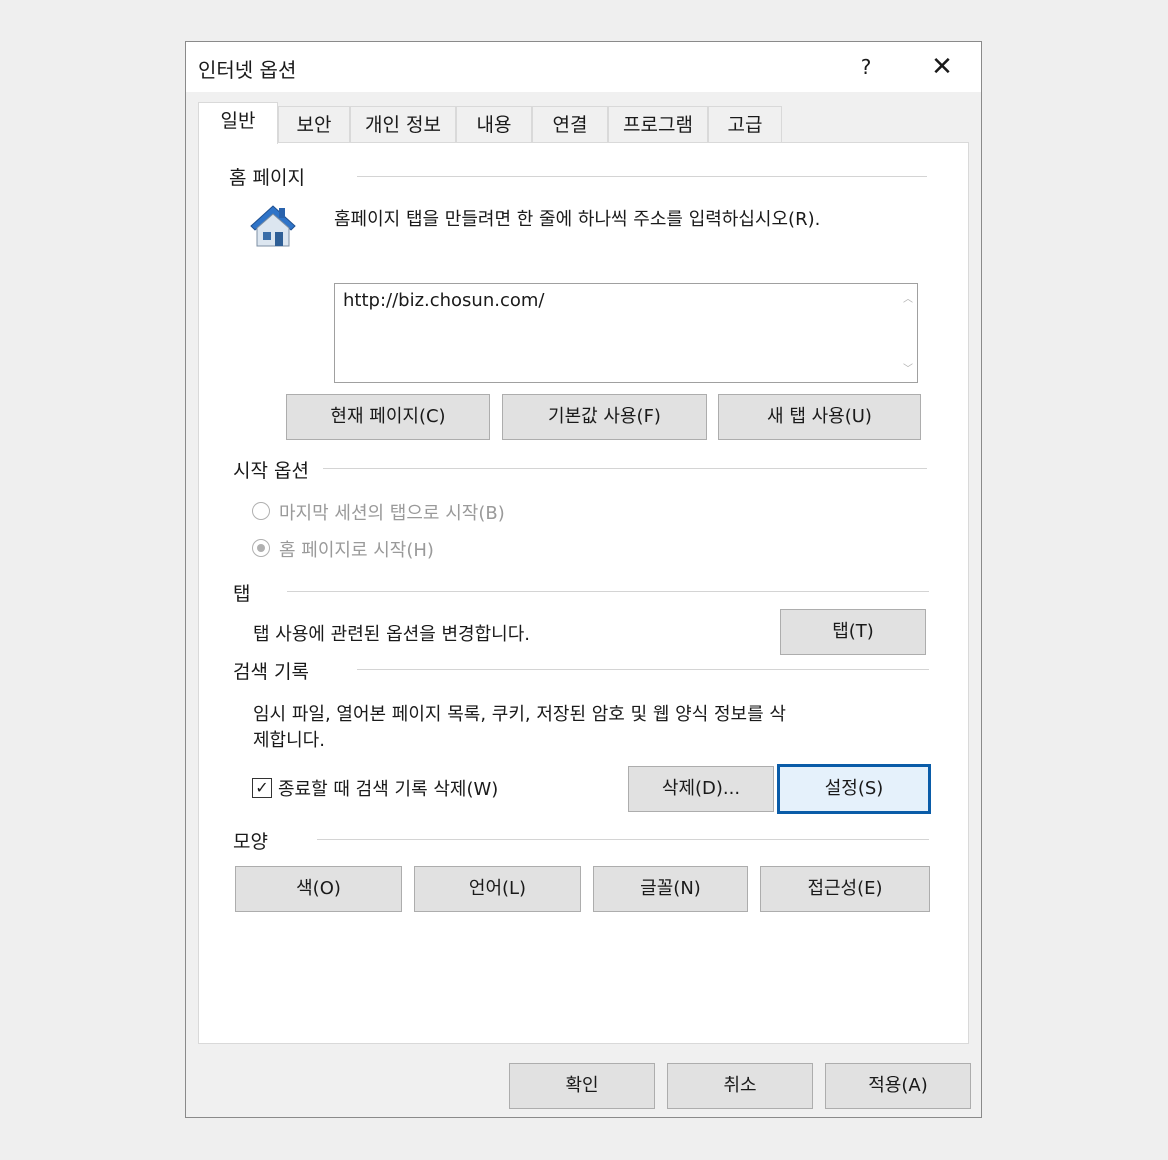  What do you see at coordinates (247, 70) in the screenshot?
I see `window-title: 인터넷 옵션` at bounding box center [247, 70].